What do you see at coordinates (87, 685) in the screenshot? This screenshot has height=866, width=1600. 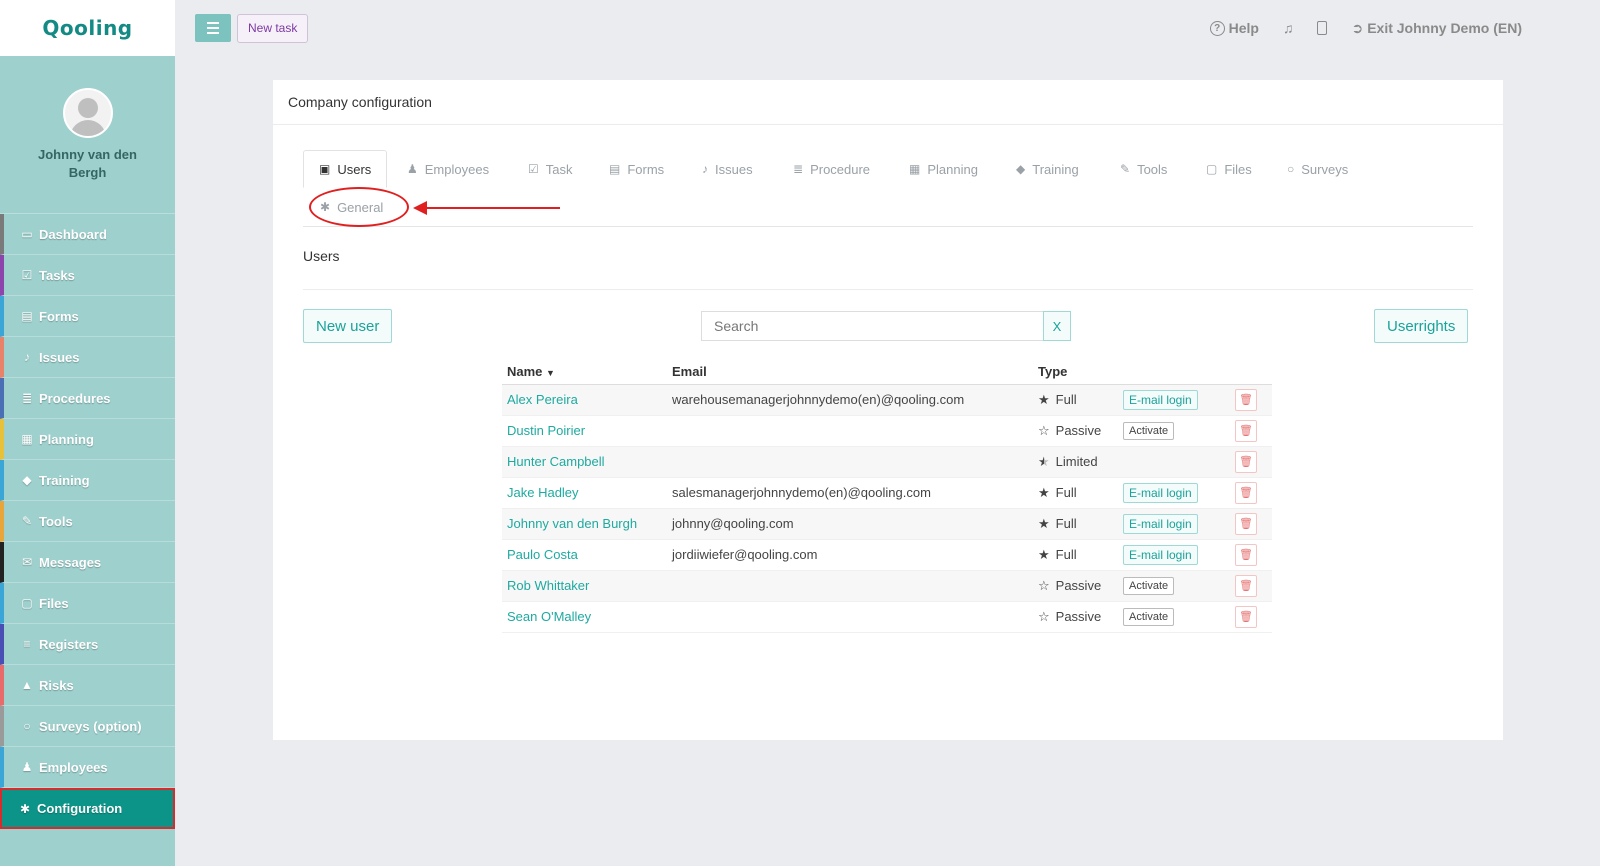 I see `sidebar-item-risks: ▲ Risks` at bounding box center [87, 685].